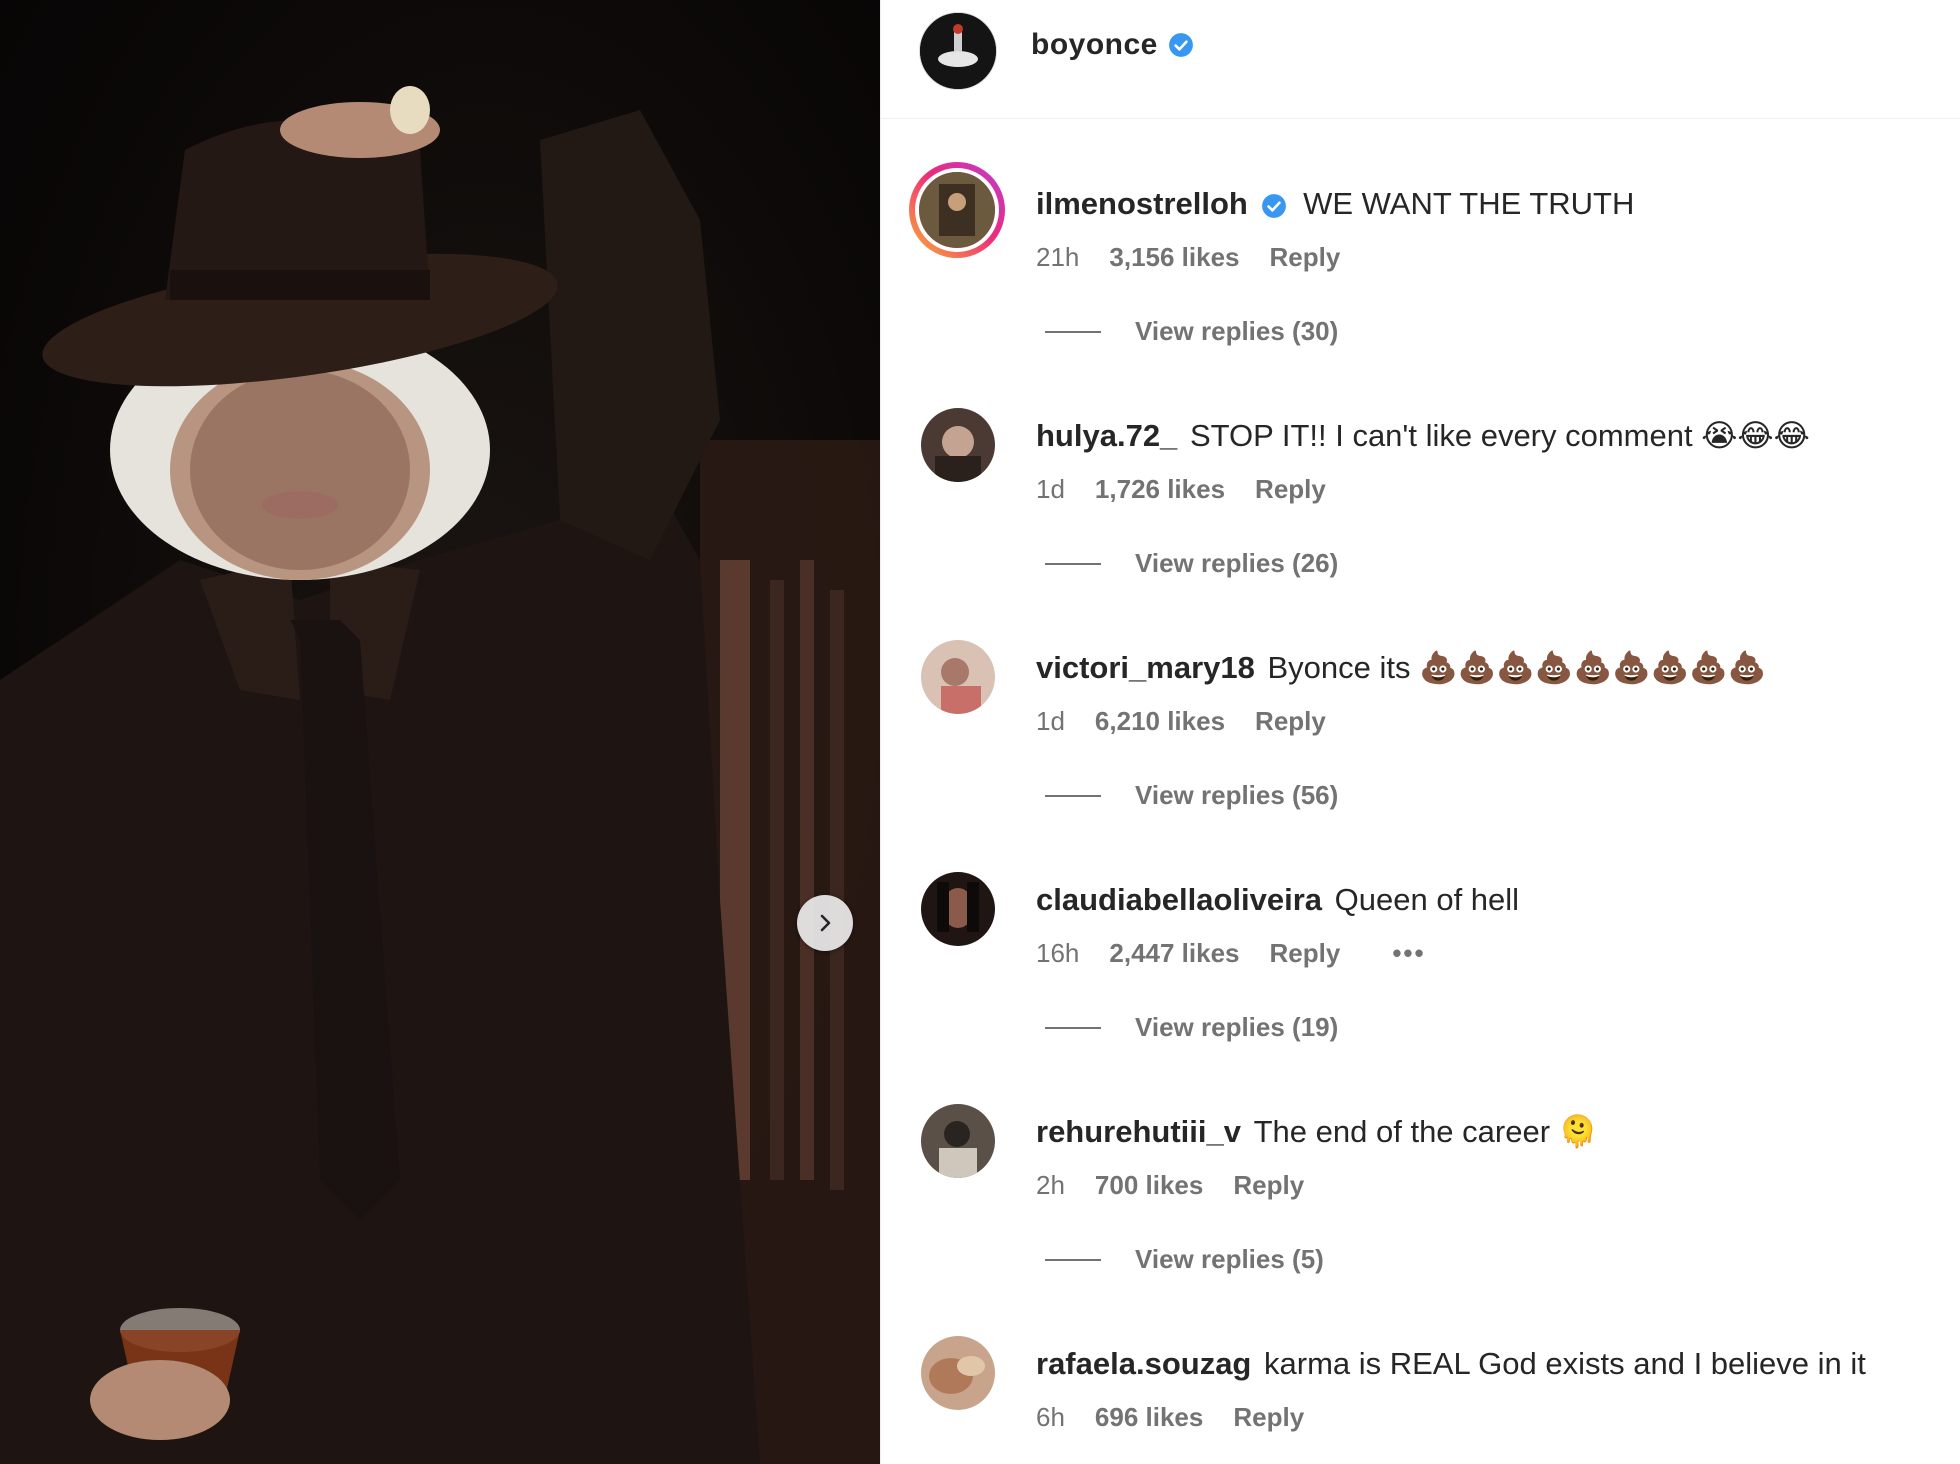 The width and height of the screenshot is (1960, 1464). What do you see at coordinates (1179, 899) in the screenshot?
I see `commenter-username: claudiabellaoliveira` at bounding box center [1179, 899].